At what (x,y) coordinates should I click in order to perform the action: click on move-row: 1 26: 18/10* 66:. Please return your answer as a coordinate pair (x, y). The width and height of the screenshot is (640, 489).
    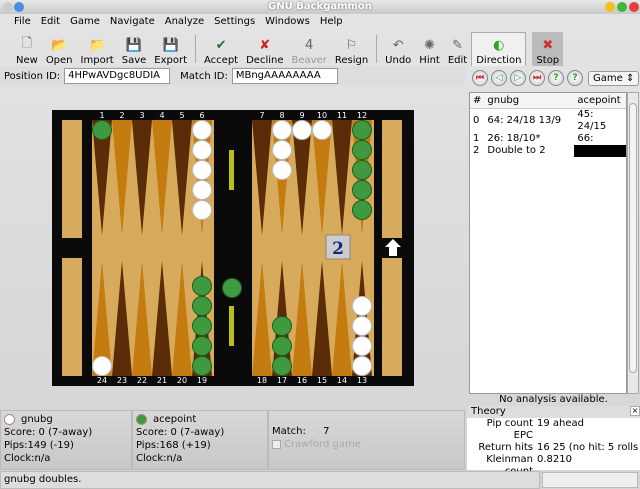
    Looking at the image, I should click on (548, 139).